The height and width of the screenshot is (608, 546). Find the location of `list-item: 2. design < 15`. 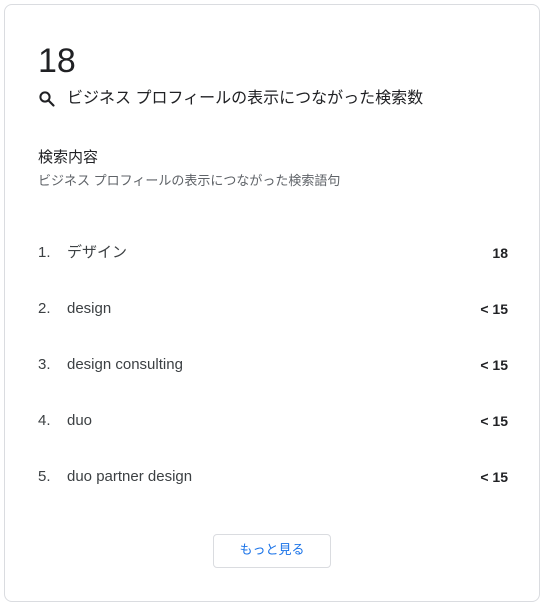

list-item: 2. design < 15 is located at coordinates (273, 309).